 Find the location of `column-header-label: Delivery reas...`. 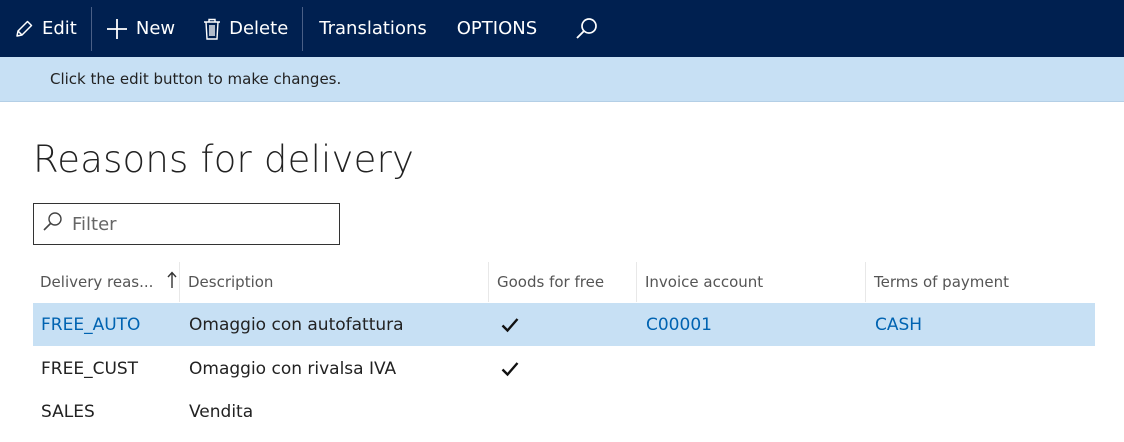

column-header-label: Delivery reas... is located at coordinates (97, 282).